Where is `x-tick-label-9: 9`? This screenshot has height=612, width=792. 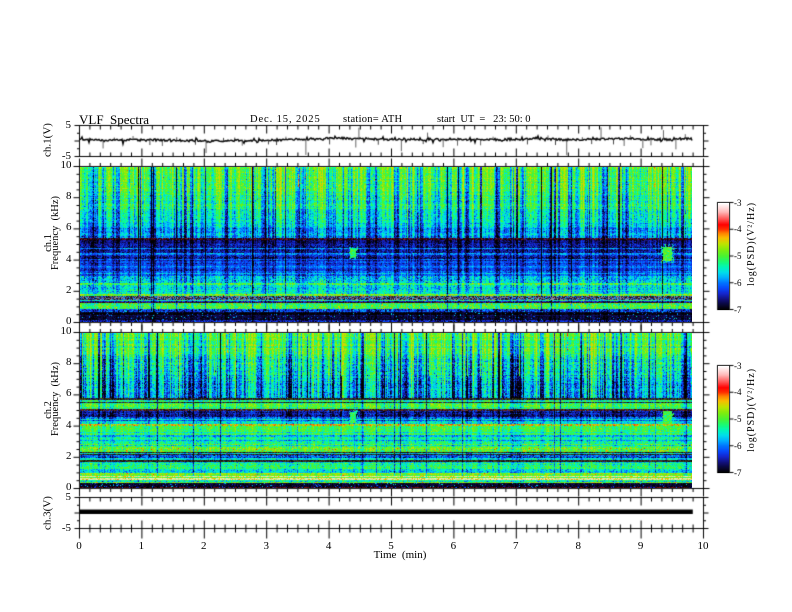 x-tick-label-9: 9 is located at coordinates (640, 545).